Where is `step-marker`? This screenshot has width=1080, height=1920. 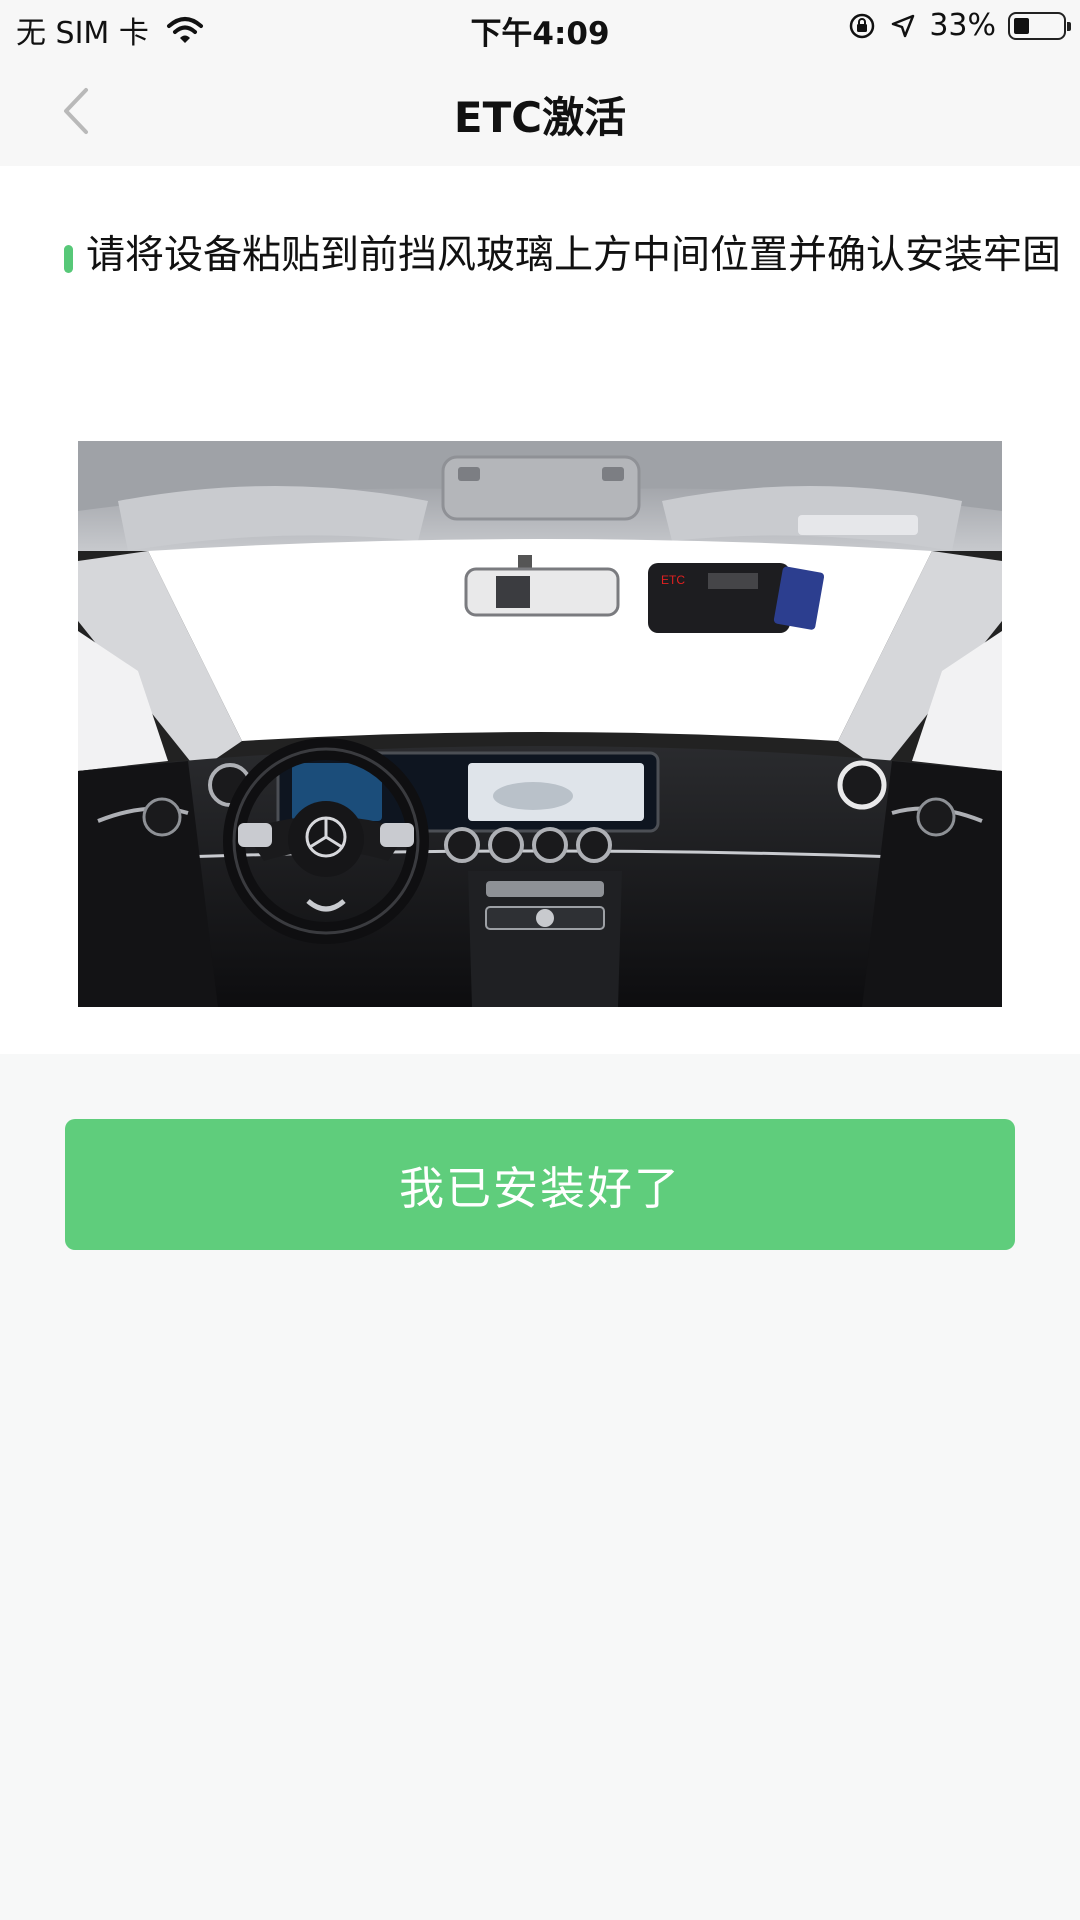
step-marker is located at coordinates (68, 259).